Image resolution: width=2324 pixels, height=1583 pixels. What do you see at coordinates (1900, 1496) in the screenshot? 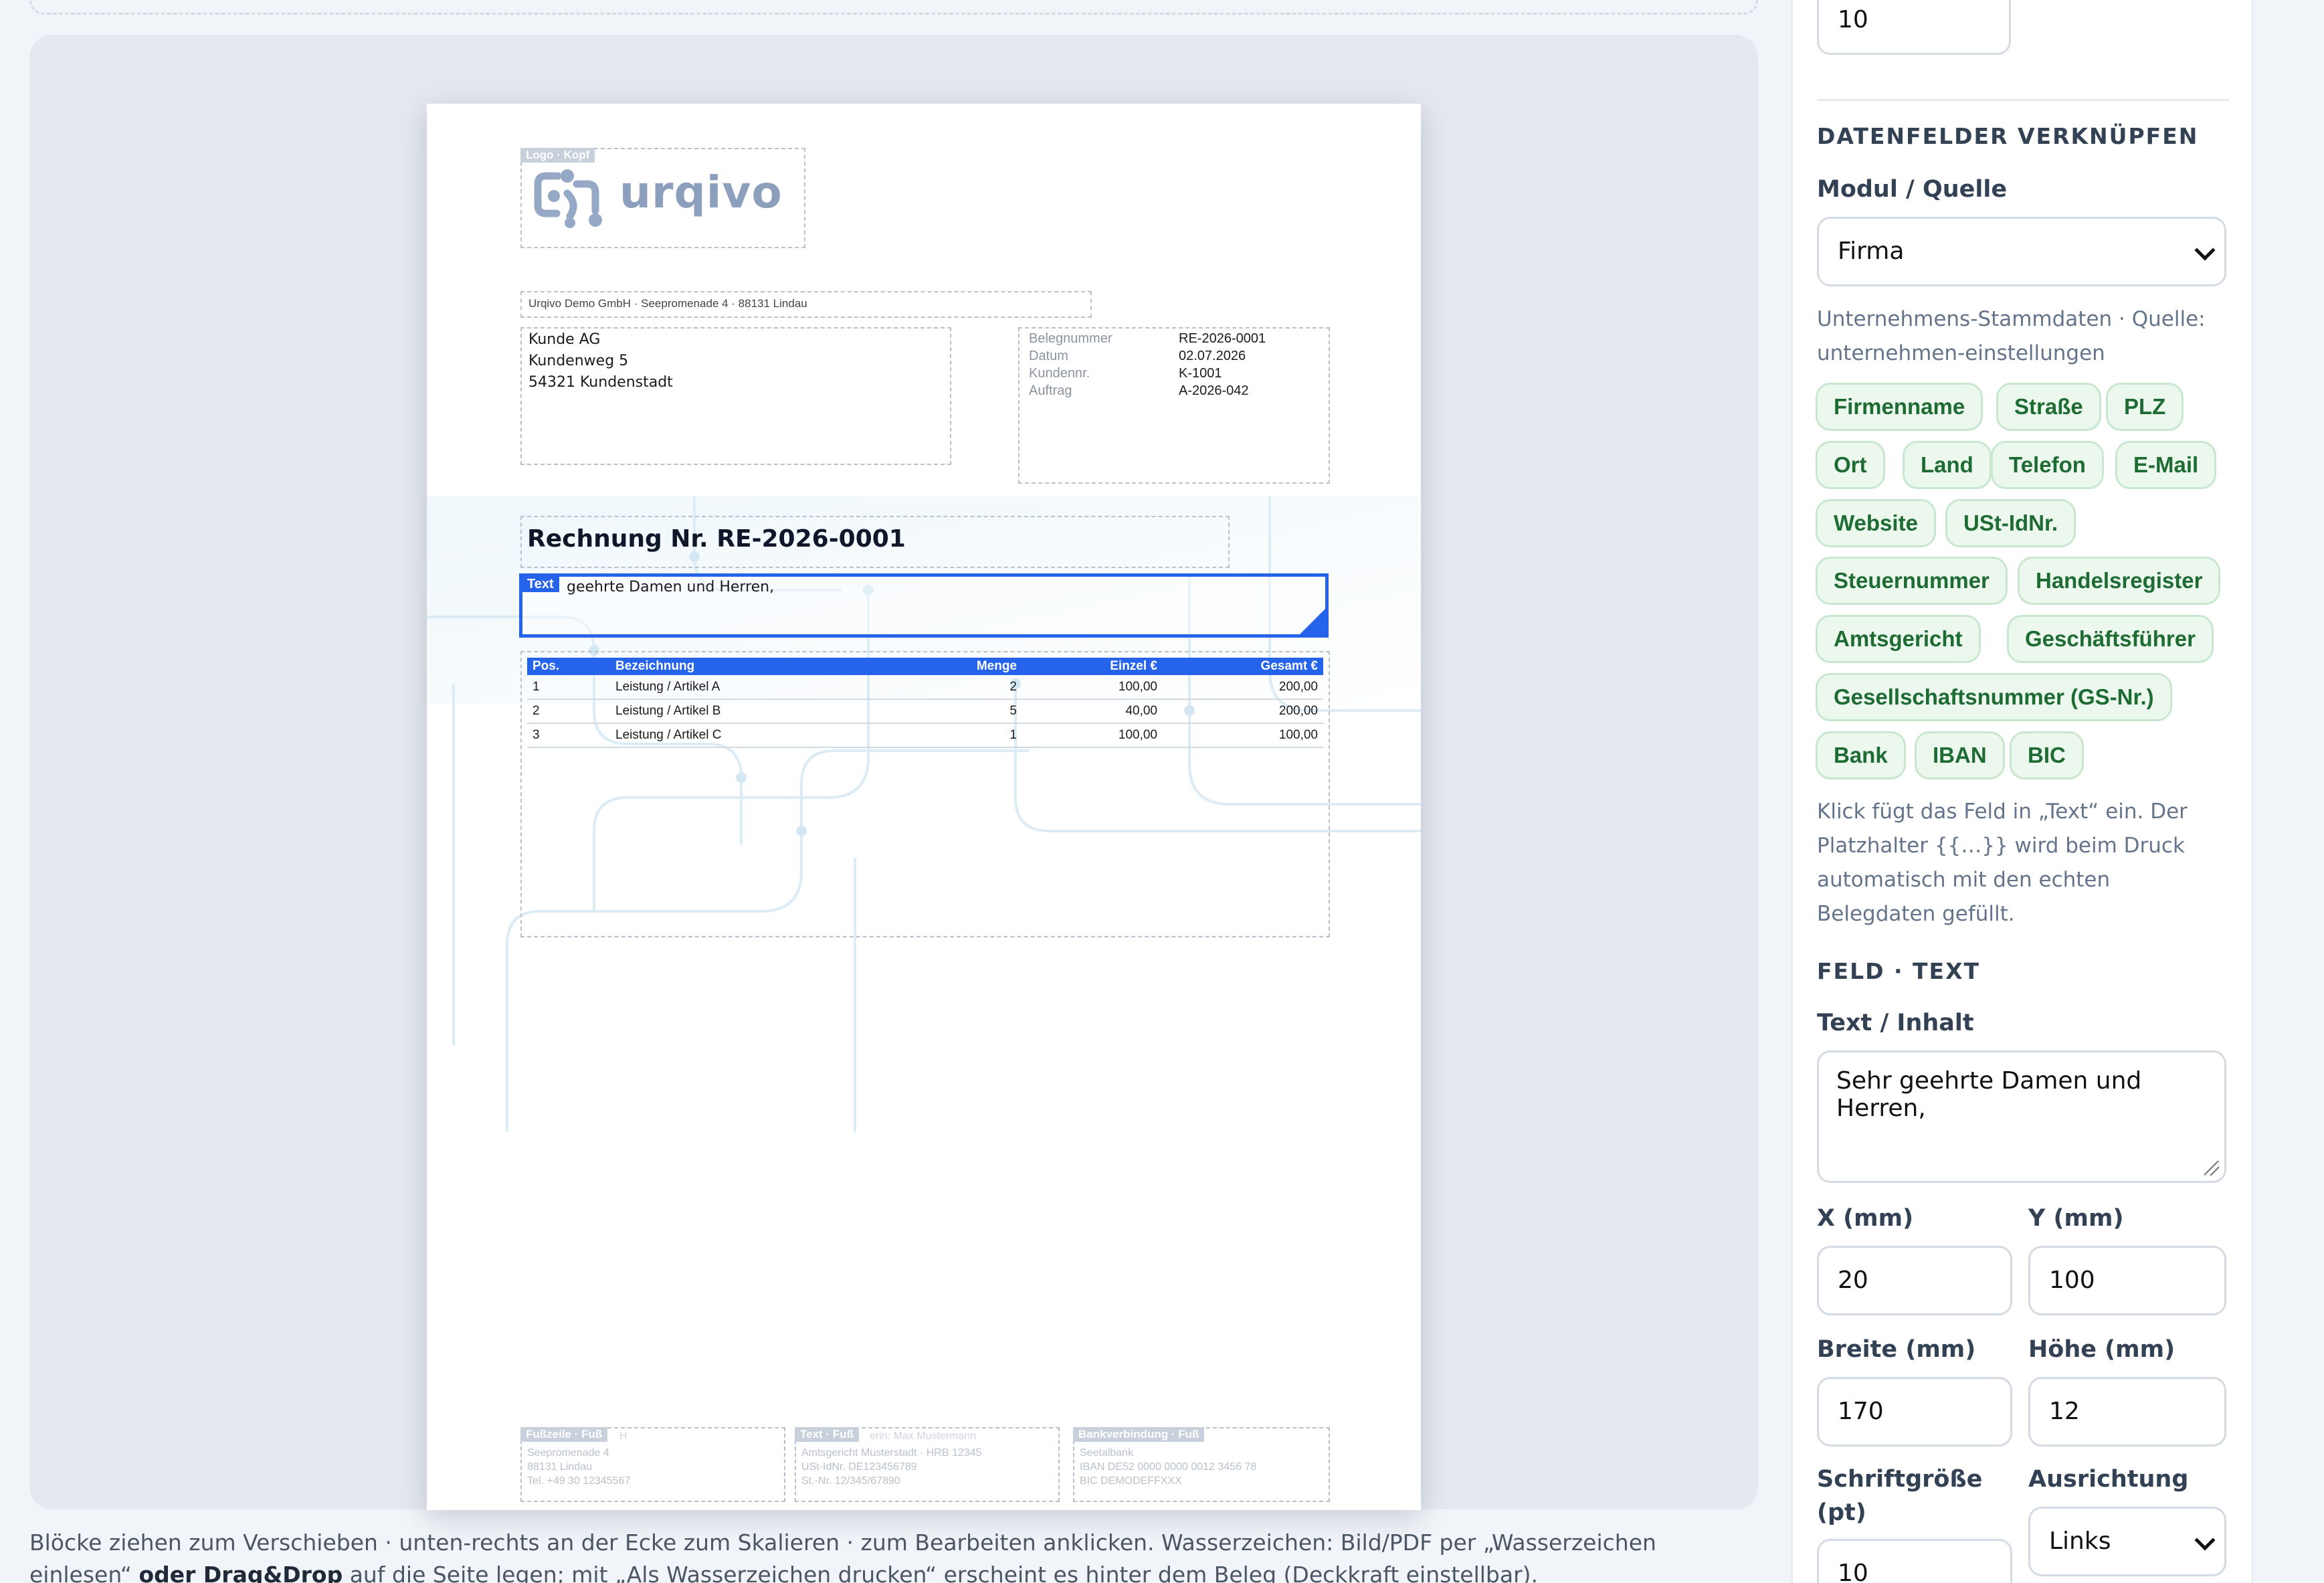
I see `font-size-label: Schriftgröße (pt)` at bounding box center [1900, 1496].